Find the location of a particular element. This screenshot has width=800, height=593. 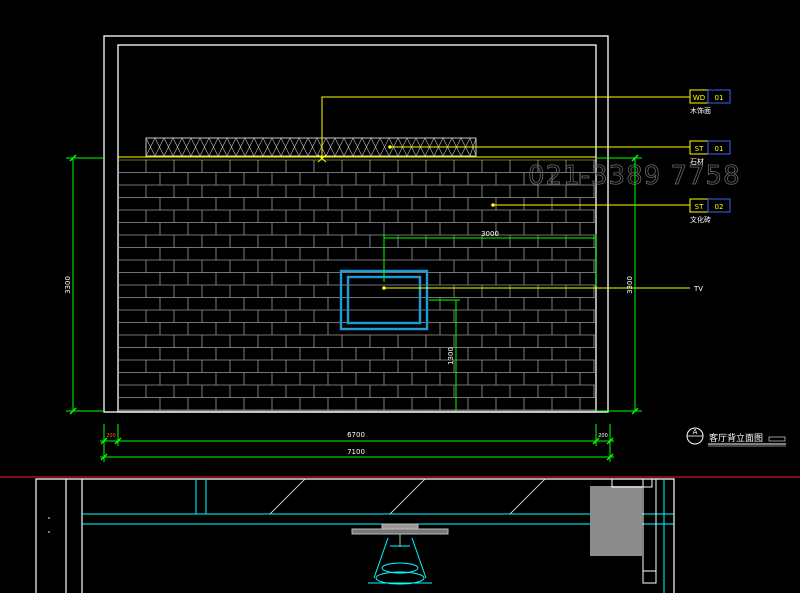

leader-dot-brick is located at coordinates (493, 205).